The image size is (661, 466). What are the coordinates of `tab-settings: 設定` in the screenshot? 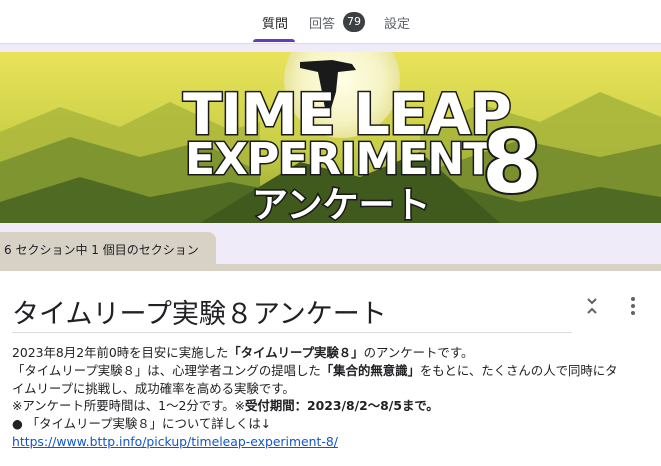 It's located at (397, 22).